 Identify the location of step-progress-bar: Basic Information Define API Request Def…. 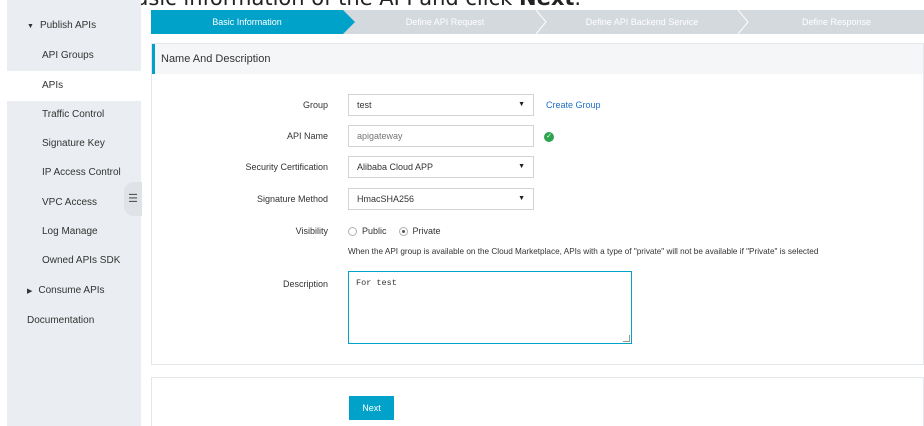
(537, 22).